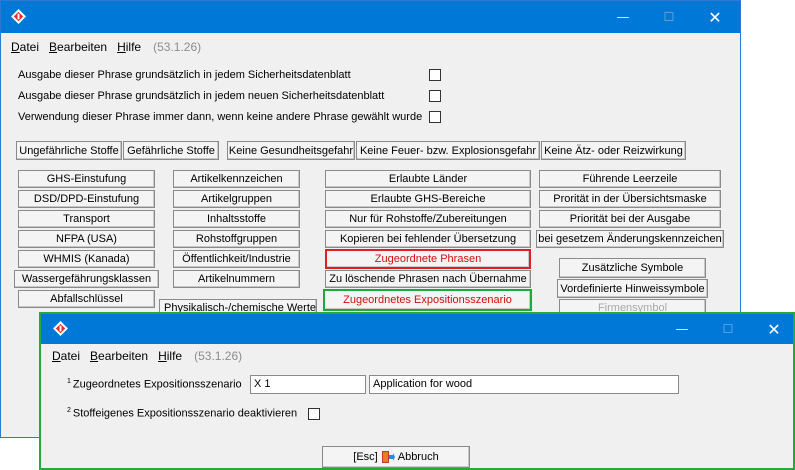  What do you see at coordinates (86, 219) in the screenshot?
I see `btn-transport: Transport` at bounding box center [86, 219].